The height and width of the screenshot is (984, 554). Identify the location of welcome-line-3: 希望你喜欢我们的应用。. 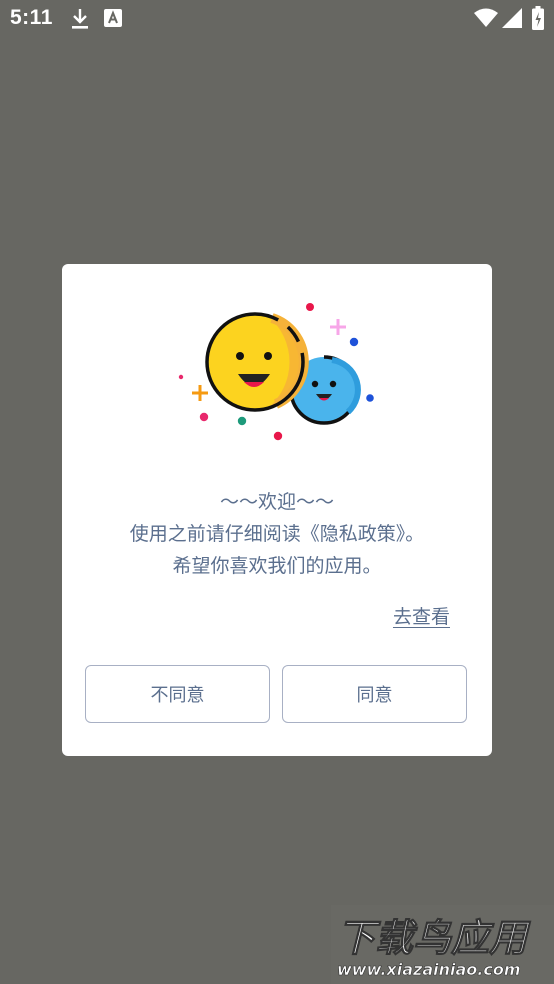
(277, 566).